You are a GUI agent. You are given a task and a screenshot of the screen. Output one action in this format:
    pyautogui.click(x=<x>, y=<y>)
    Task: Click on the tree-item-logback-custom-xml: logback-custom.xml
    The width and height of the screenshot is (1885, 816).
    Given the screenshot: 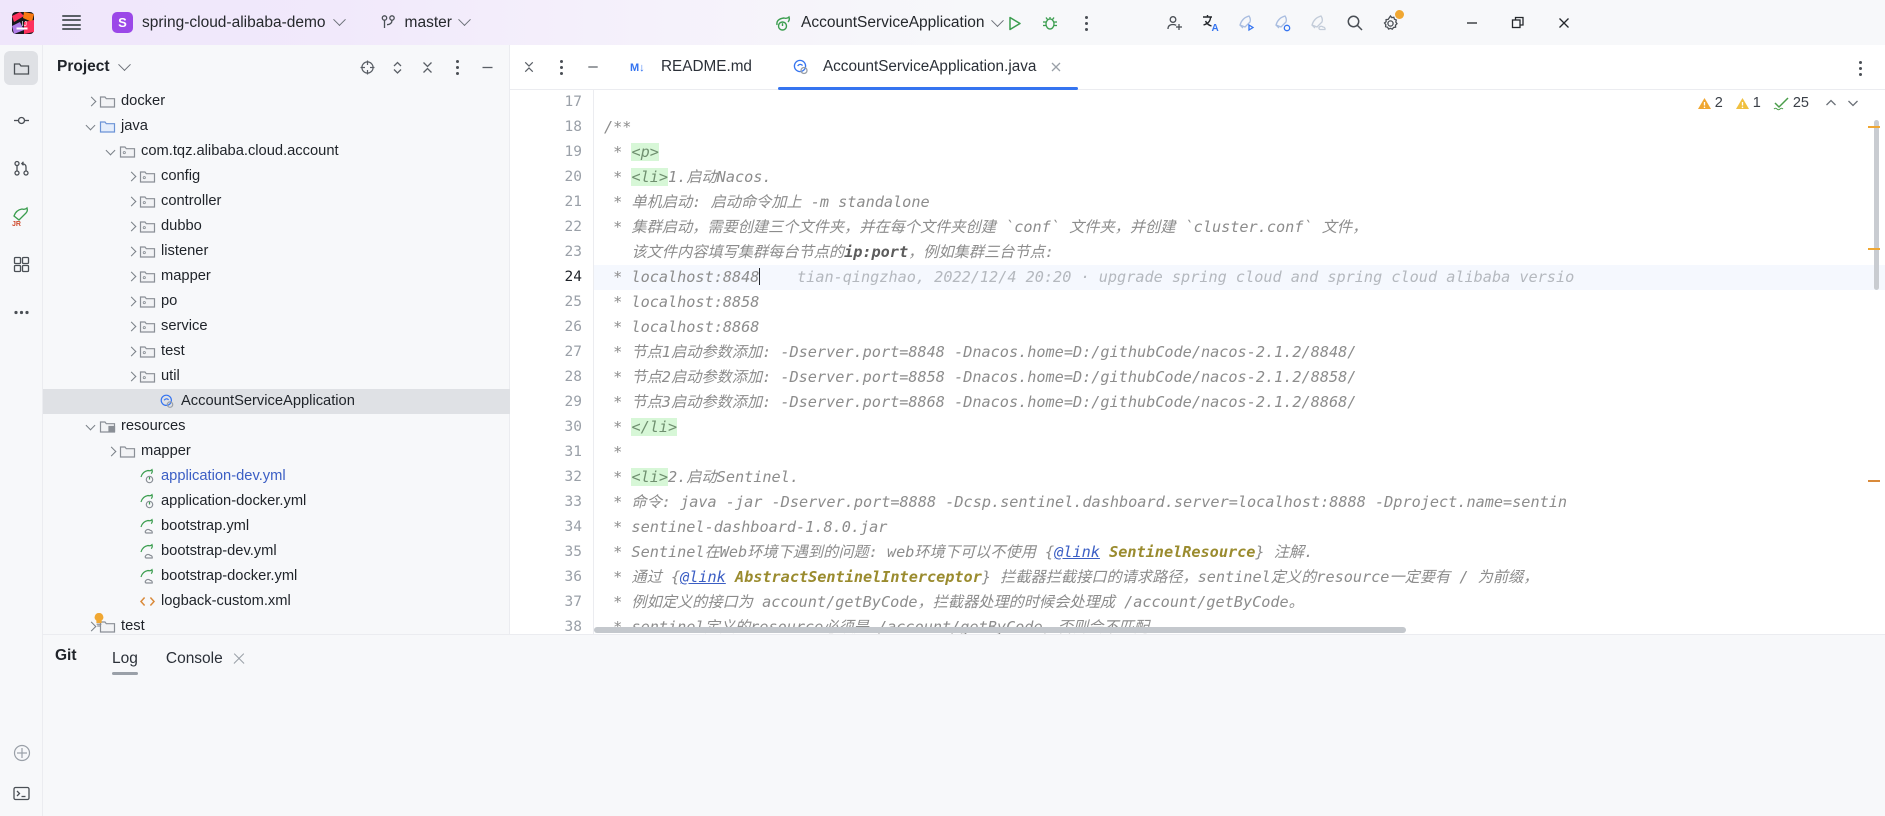 What is the action you would take?
    pyautogui.click(x=276, y=601)
    